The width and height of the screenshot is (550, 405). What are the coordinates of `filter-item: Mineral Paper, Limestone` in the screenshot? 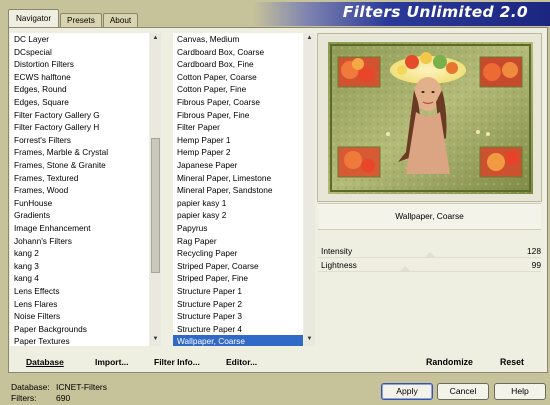 It's located at (238, 178).